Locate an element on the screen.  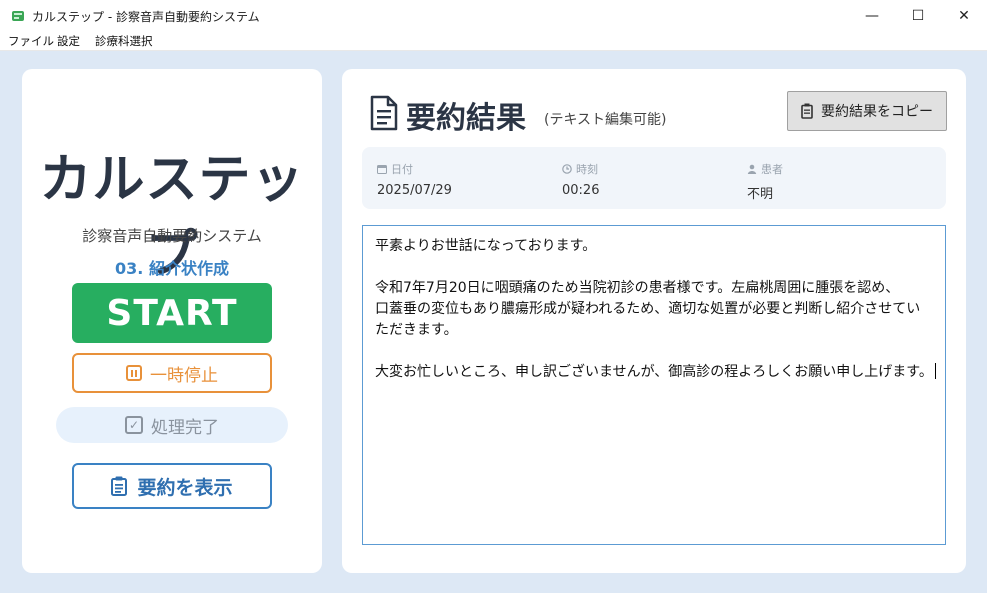
record-info: 日付 2025/07/29 時刻 00:26 患者 不明 is located at coordinates (654, 178).